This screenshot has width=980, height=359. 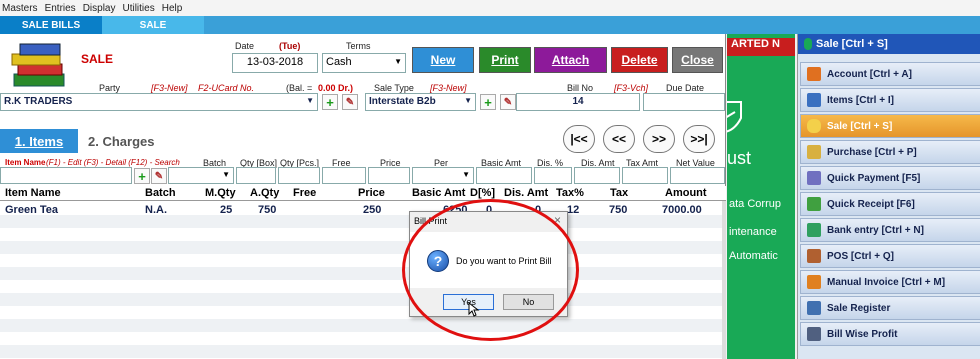 What do you see at coordinates (110, 88) in the screenshot?
I see `party-label: Party` at bounding box center [110, 88].